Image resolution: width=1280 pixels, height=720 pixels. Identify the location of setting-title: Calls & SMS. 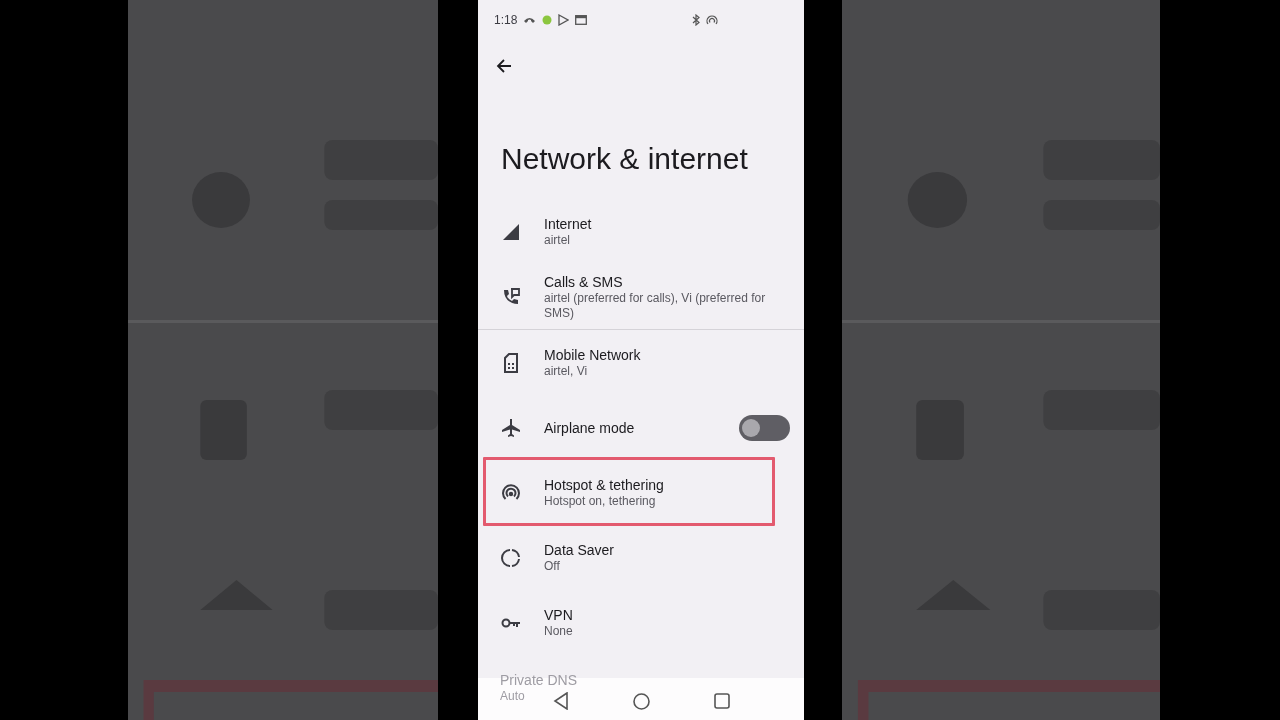
(666, 281).